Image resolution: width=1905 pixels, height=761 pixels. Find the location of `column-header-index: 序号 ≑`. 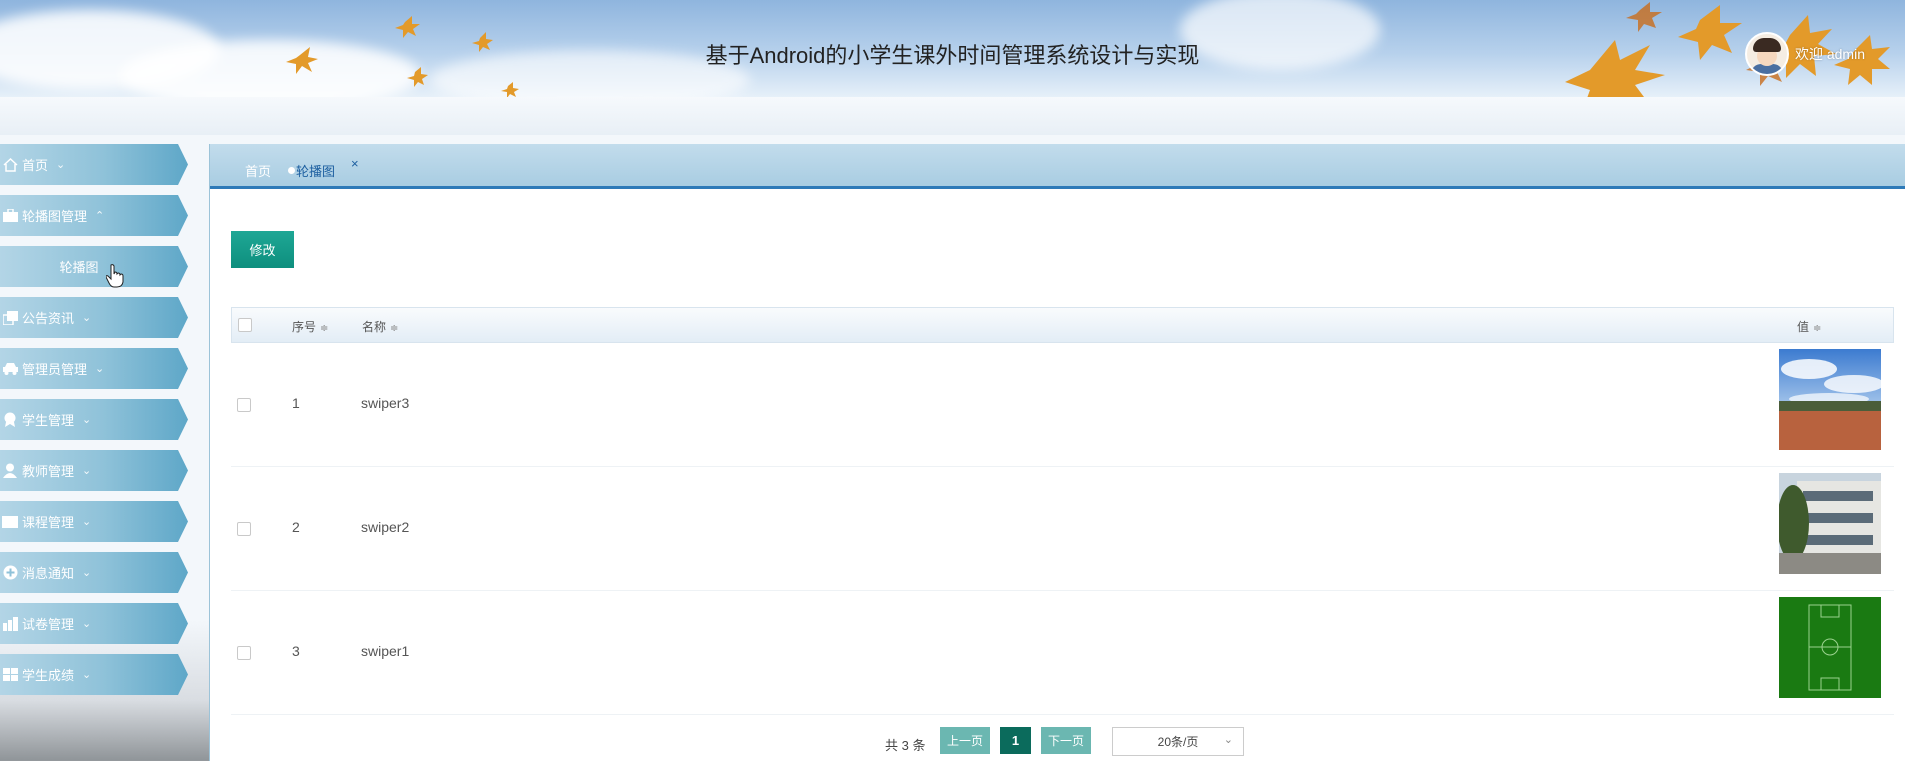

column-header-index: 序号 ≑ is located at coordinates (310, 326).